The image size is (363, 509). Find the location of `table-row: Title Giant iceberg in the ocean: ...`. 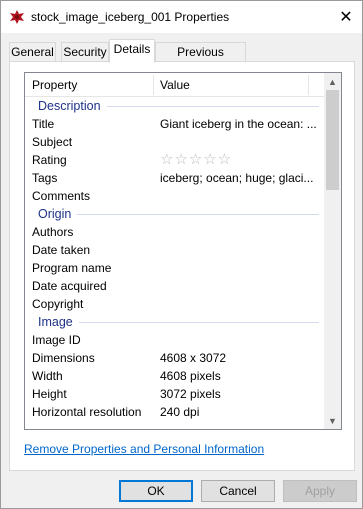

table-row: Title Giant iceberg in the ocean: ... is located at coordinates (174, 124).